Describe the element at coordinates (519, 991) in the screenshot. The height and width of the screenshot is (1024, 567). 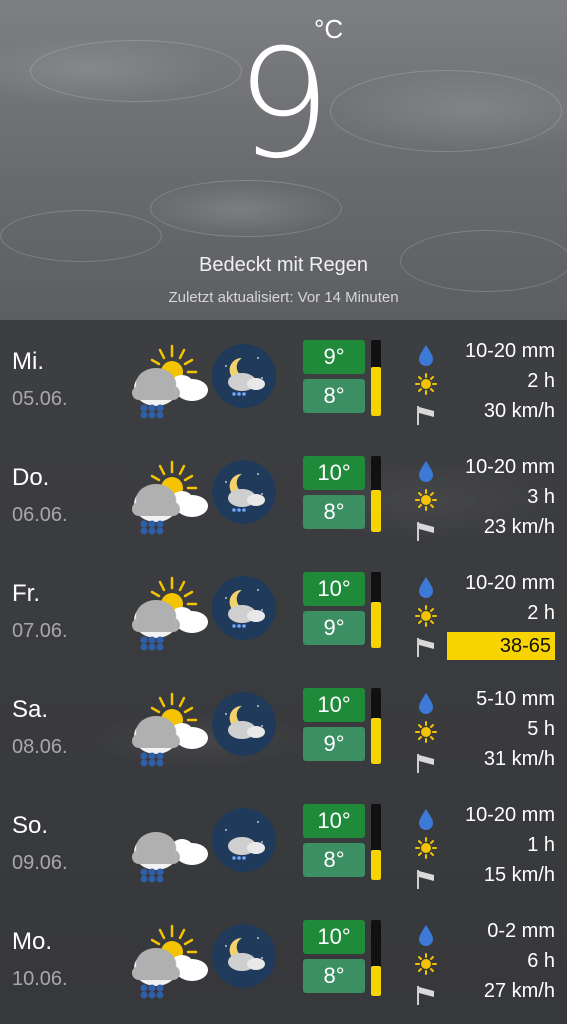
I see `wind-speed: 27 km/h` at that location.